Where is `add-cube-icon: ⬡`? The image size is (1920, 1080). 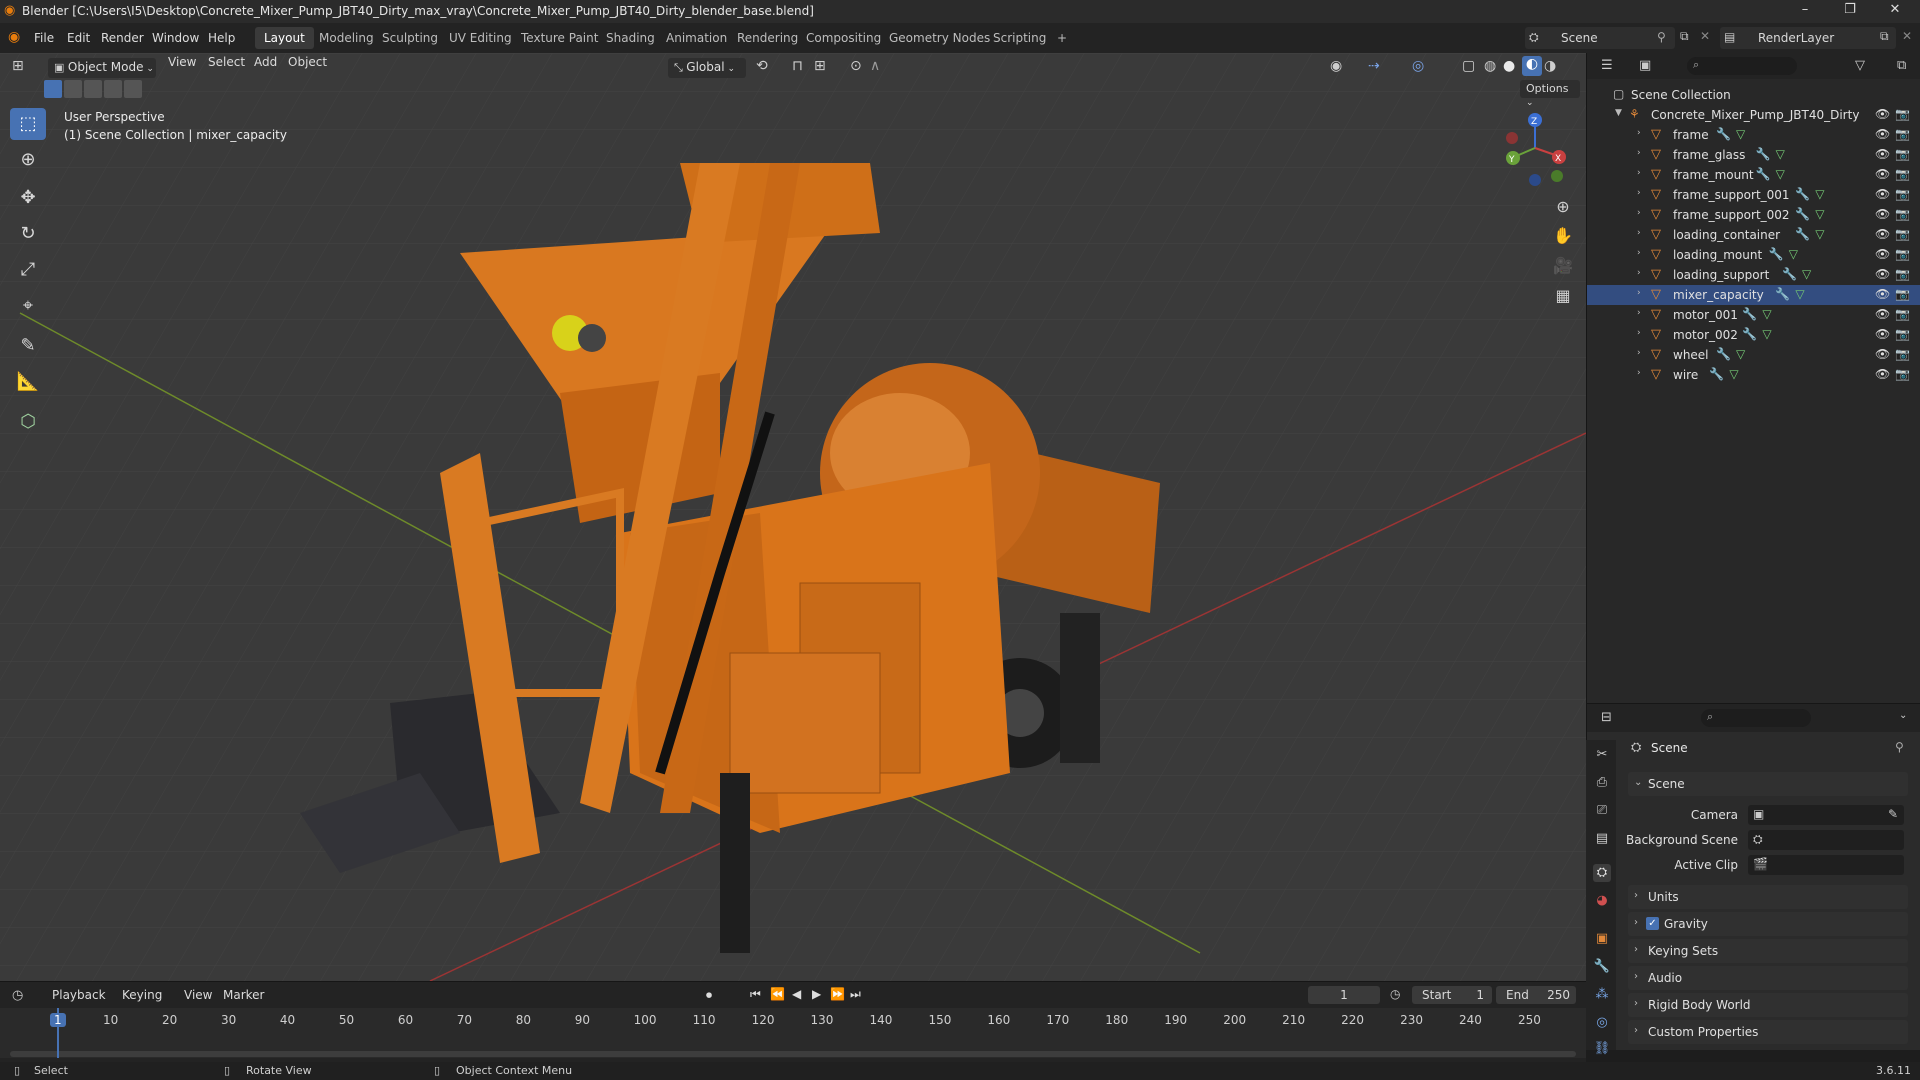 add-cube-icon: ⬡ is located at coordinates (28, 422).